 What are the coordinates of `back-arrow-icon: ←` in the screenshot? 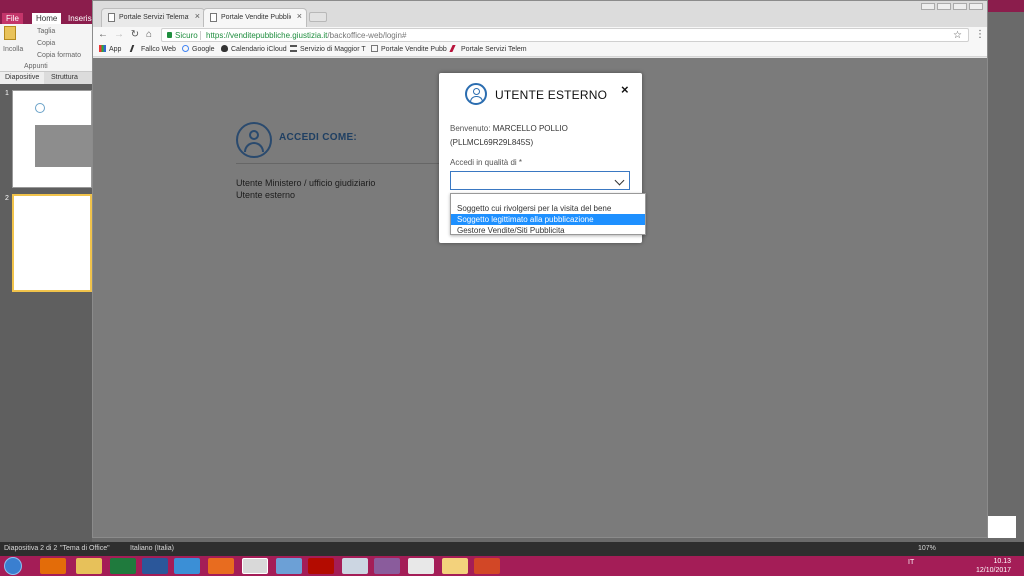 It's located at (103, 34).